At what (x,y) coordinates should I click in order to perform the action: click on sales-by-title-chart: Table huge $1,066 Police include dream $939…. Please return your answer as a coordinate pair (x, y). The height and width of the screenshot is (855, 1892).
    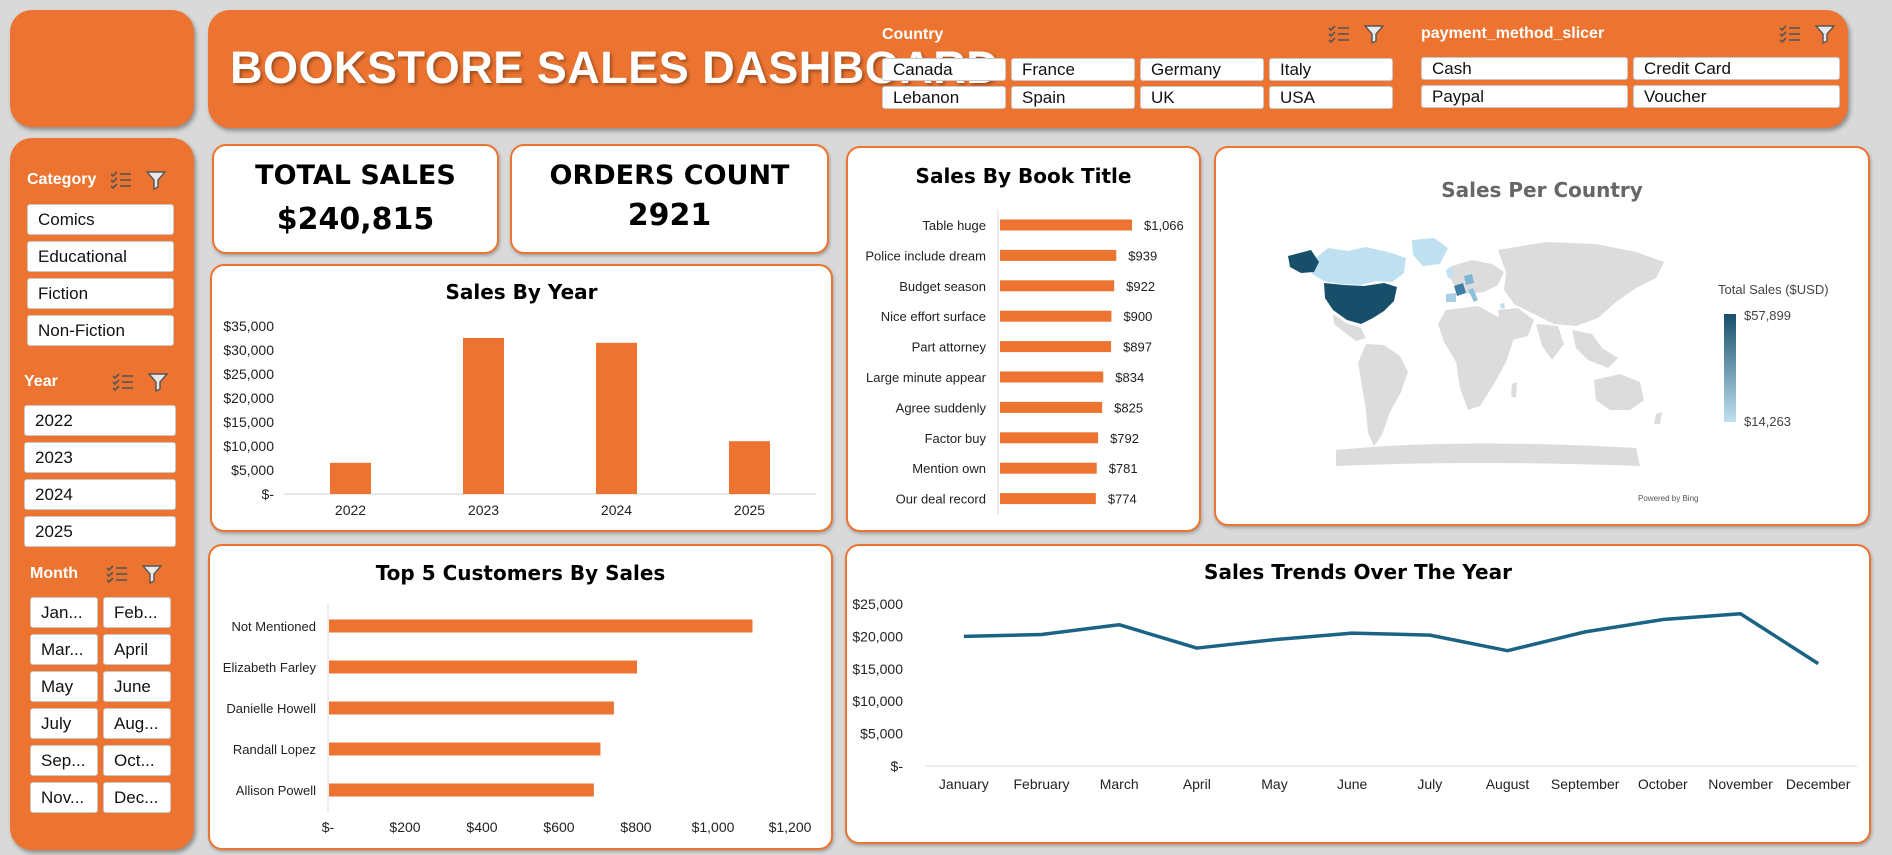
    Looking at the image, I should click on (1024, 362).